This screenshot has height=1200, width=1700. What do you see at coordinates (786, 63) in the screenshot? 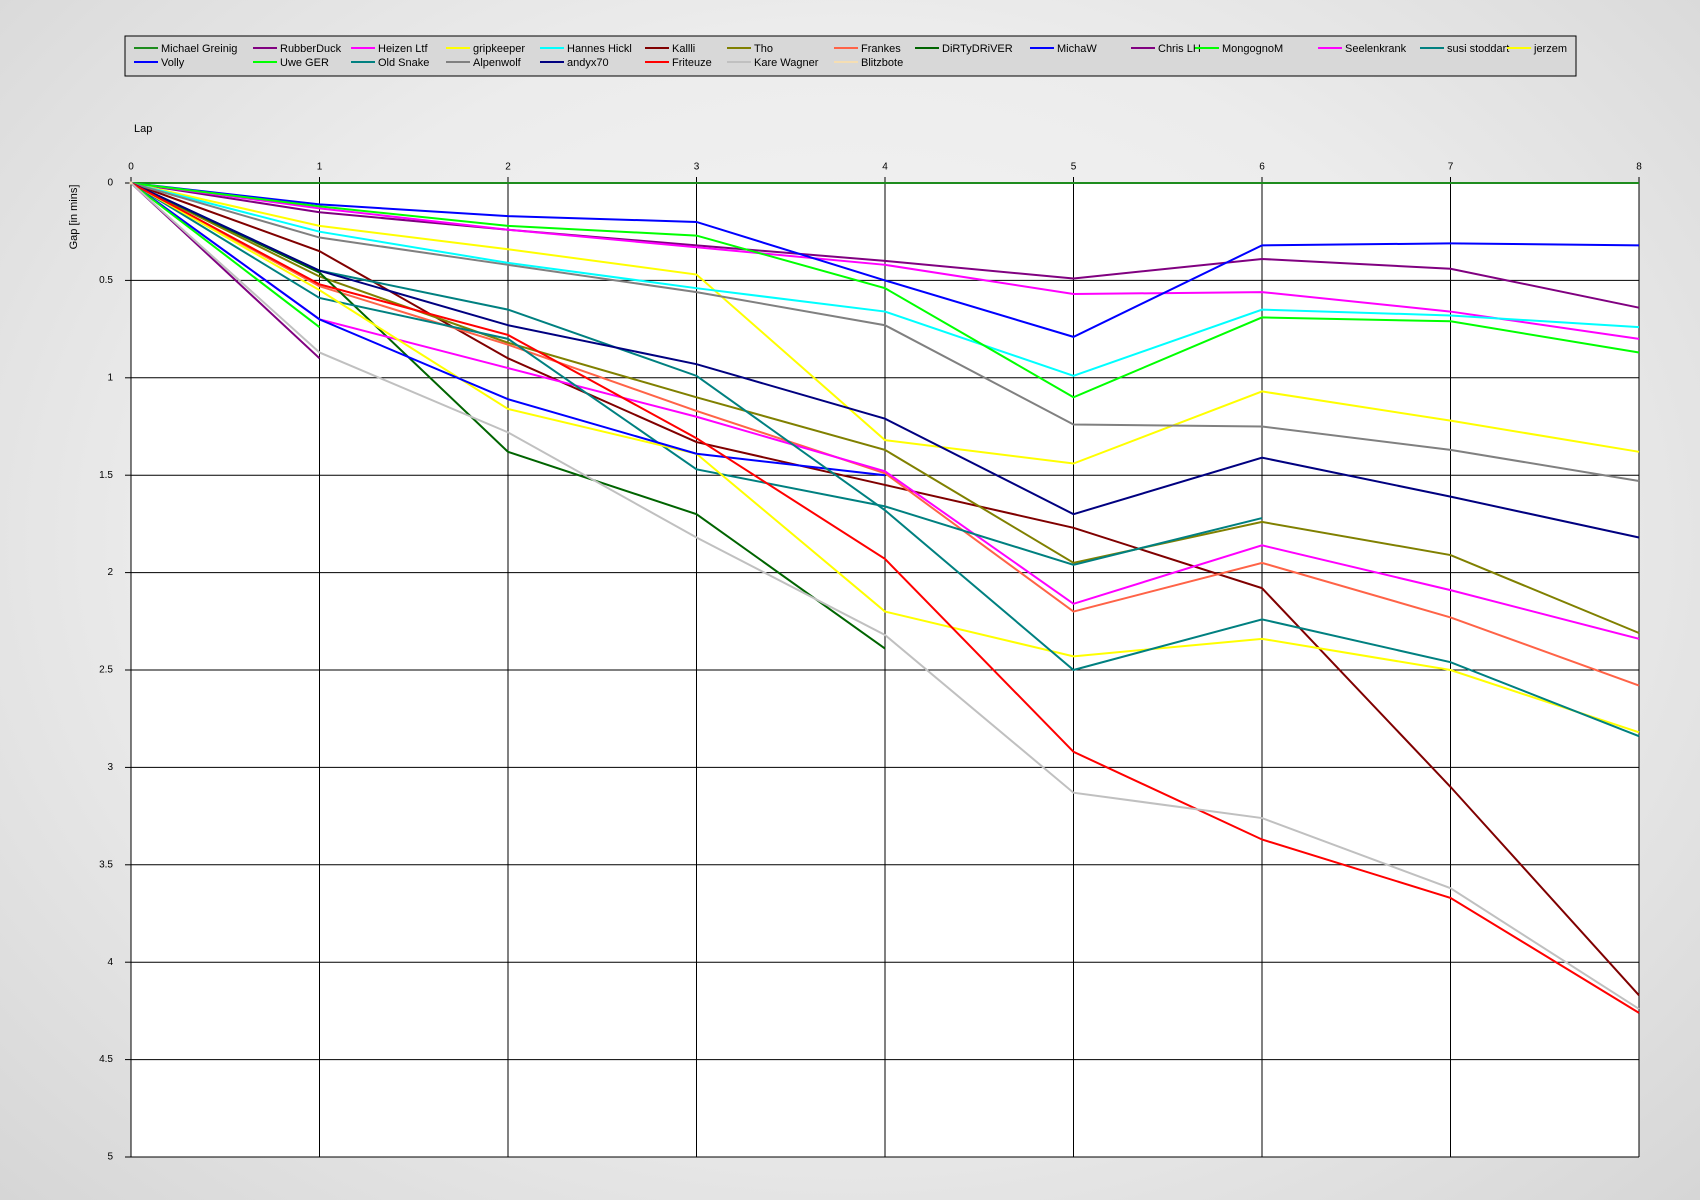
I see `legend-label: Kare Wagner` at bounding box center [786, 63].